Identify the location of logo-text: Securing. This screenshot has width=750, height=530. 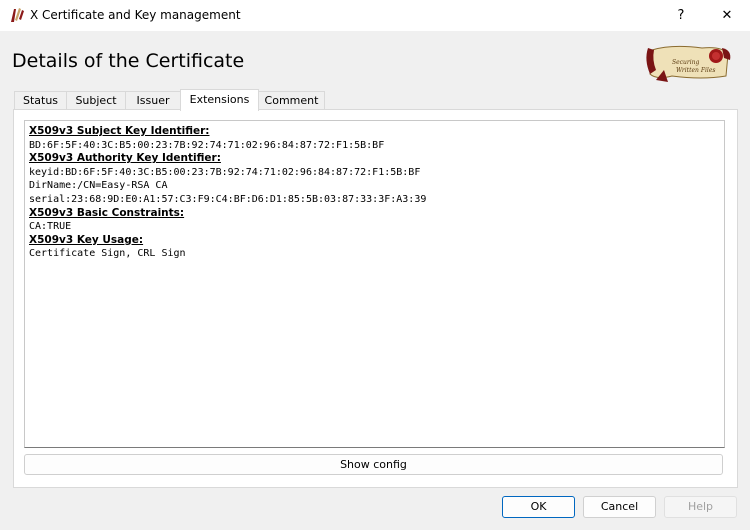
(686, 62).